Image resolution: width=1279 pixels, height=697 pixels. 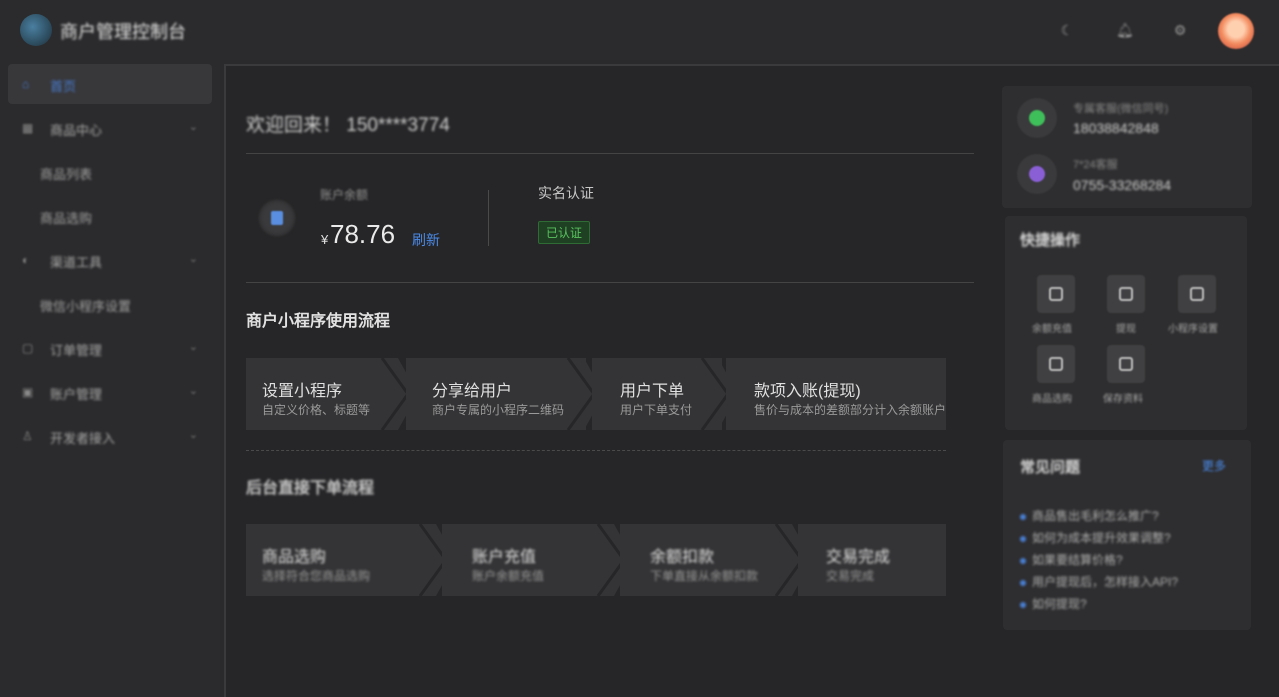 What do you see at coordinates (1095, 165) in the screenshot?
I see `contact-label: 7*24客服` at bounding box center [1095, 165].